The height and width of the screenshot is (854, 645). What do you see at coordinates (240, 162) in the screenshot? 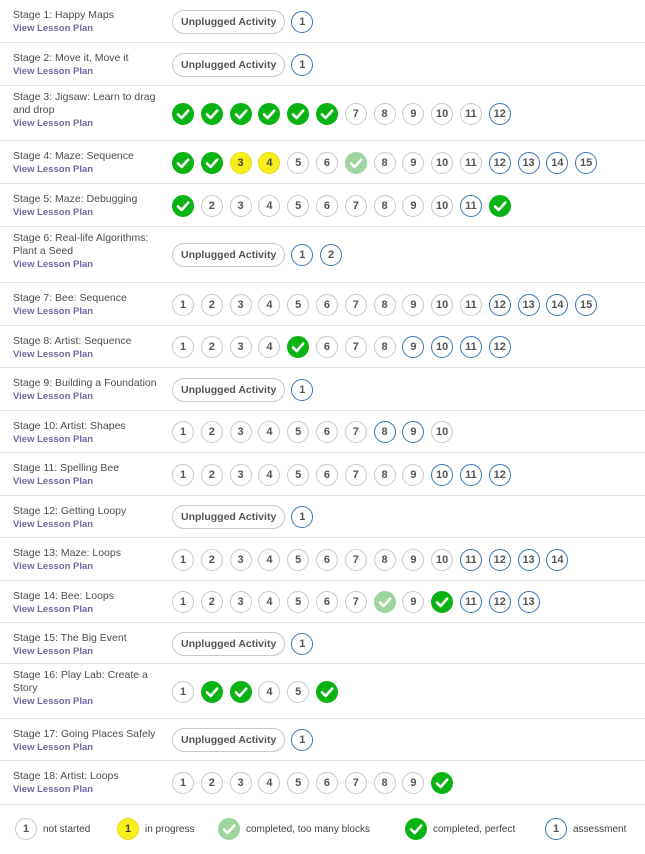
I see `level-bubble-in-progress: 3` at bounding box center [240, 162].